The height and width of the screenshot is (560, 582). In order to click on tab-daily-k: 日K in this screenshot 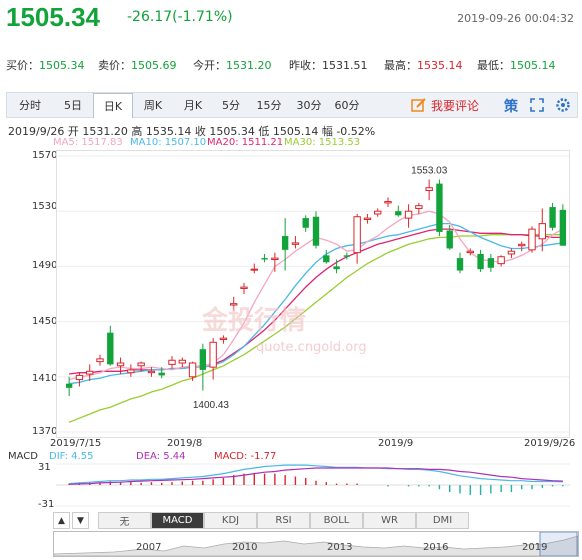, I will do `click(113, 105)`.